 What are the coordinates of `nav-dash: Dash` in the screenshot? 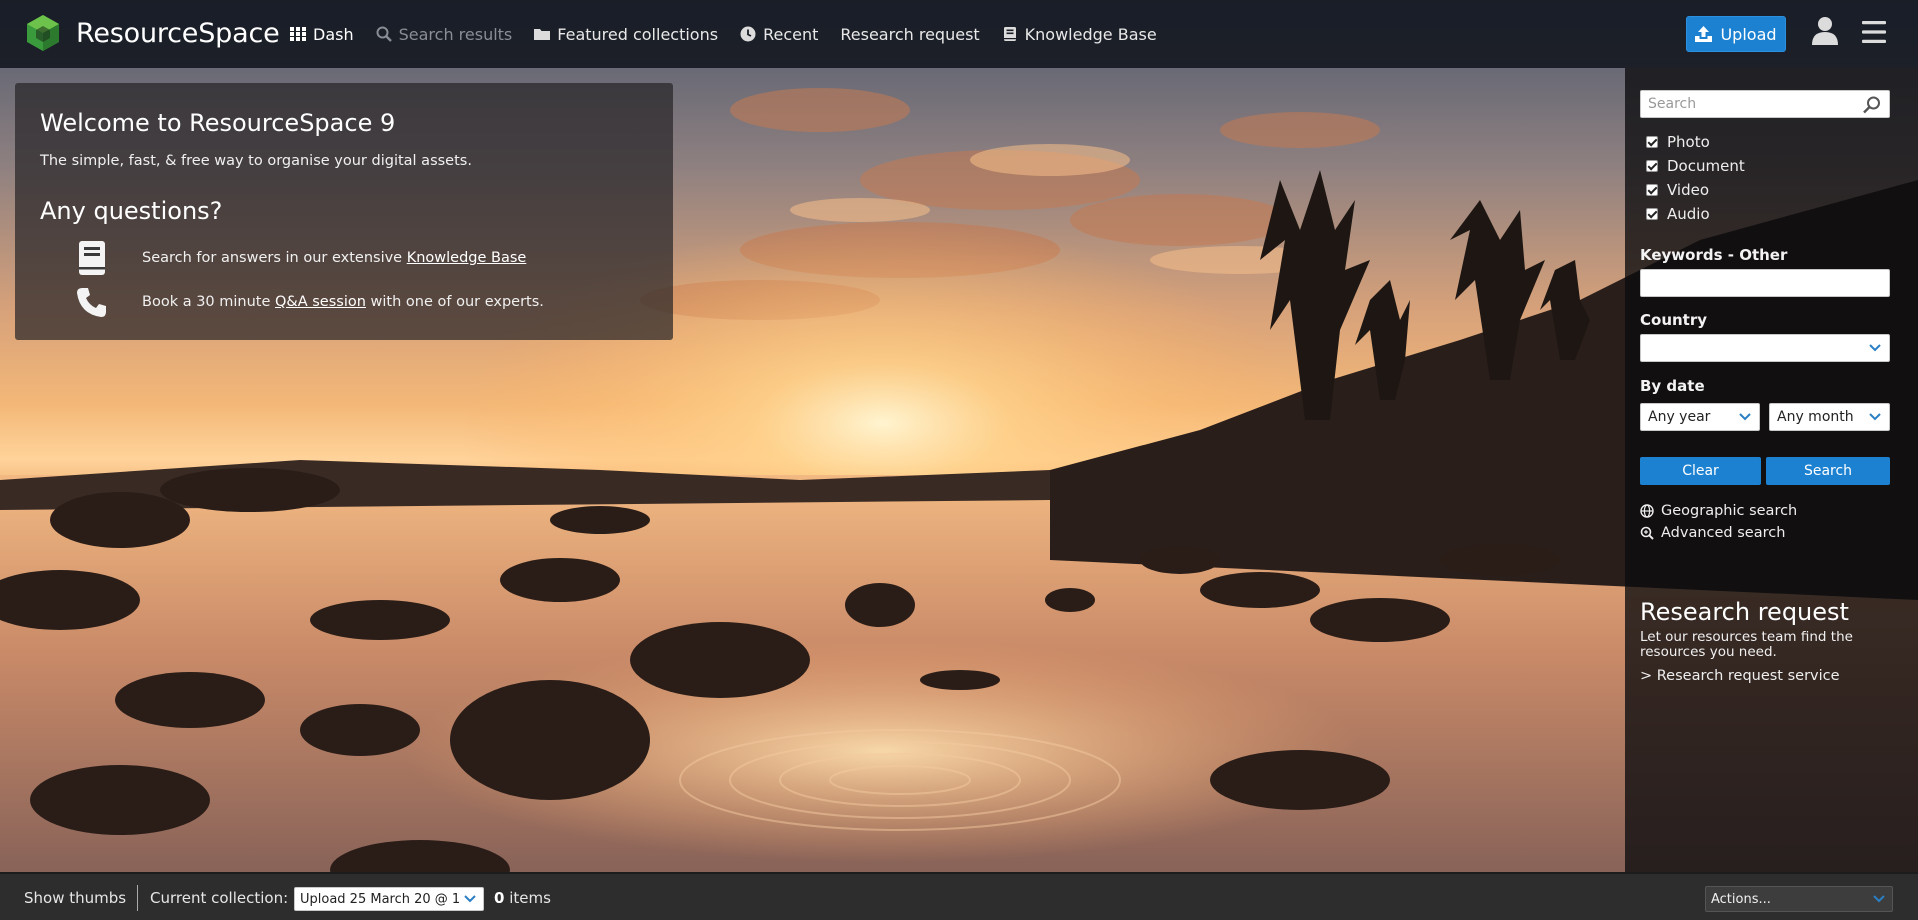 It's located at (322, 34).